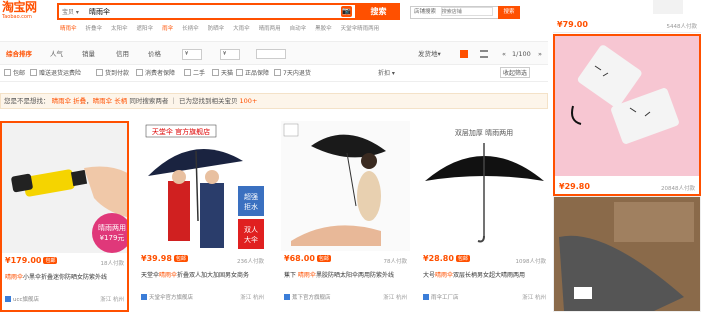  I want to click on sort-price: 价格, so click(154, 54).